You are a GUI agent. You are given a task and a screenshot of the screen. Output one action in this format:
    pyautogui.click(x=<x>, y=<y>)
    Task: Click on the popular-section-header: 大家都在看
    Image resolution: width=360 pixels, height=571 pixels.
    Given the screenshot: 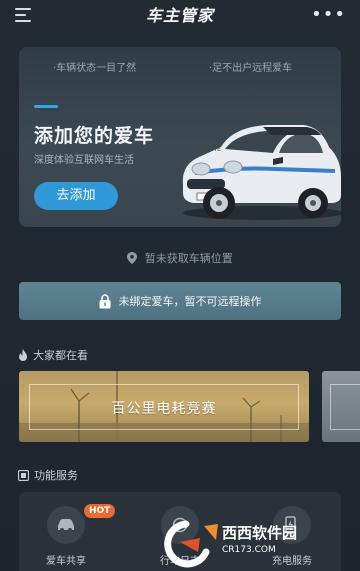 What is the action you would take?
    pyautogui.click(x=53, y=355)
    